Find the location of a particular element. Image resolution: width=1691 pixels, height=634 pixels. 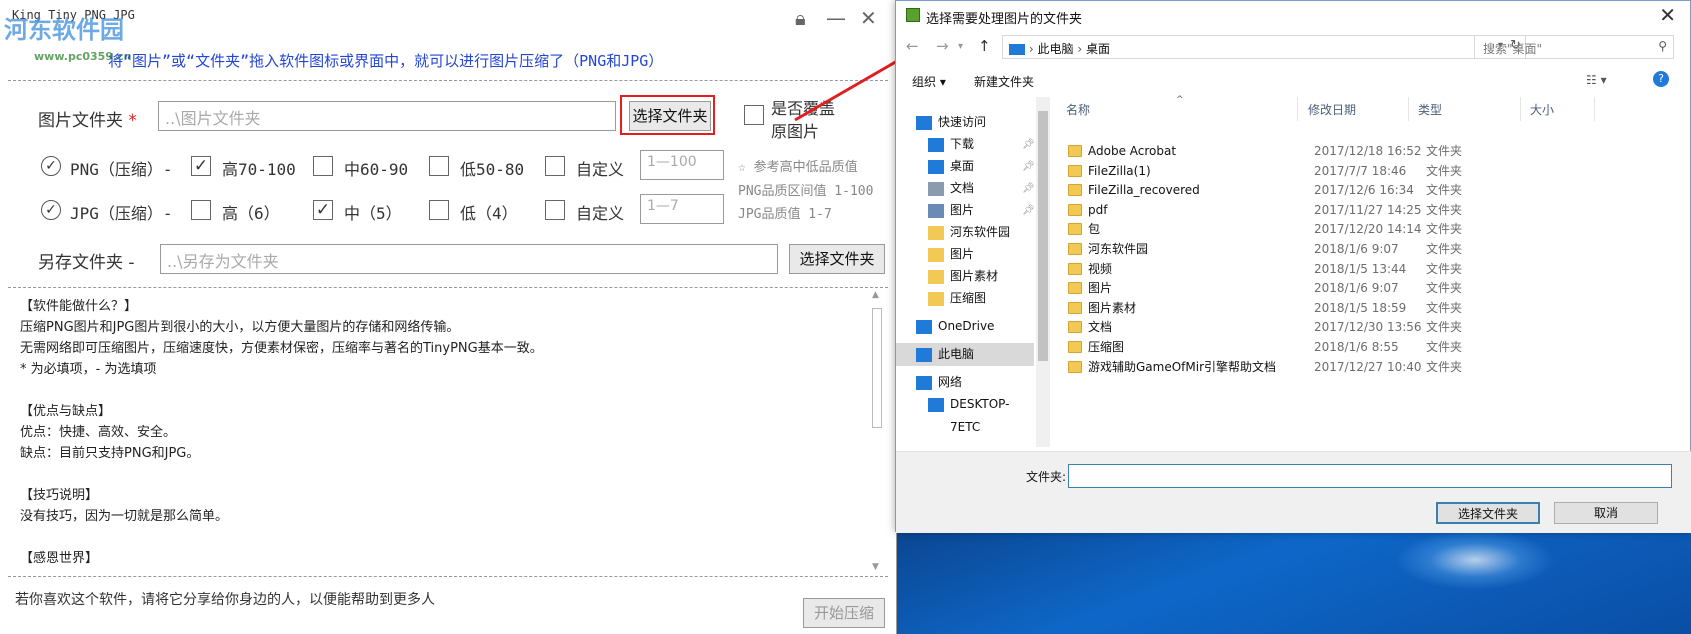

file-row: pdf 2017/11/27 14:25 文件夹 is located at coordinates (1326, 210).